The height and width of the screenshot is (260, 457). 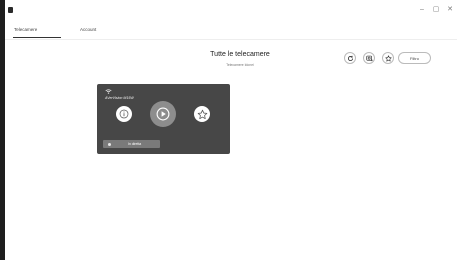 I want to click on maximize-button: ▢, so click(x=436, y=9).